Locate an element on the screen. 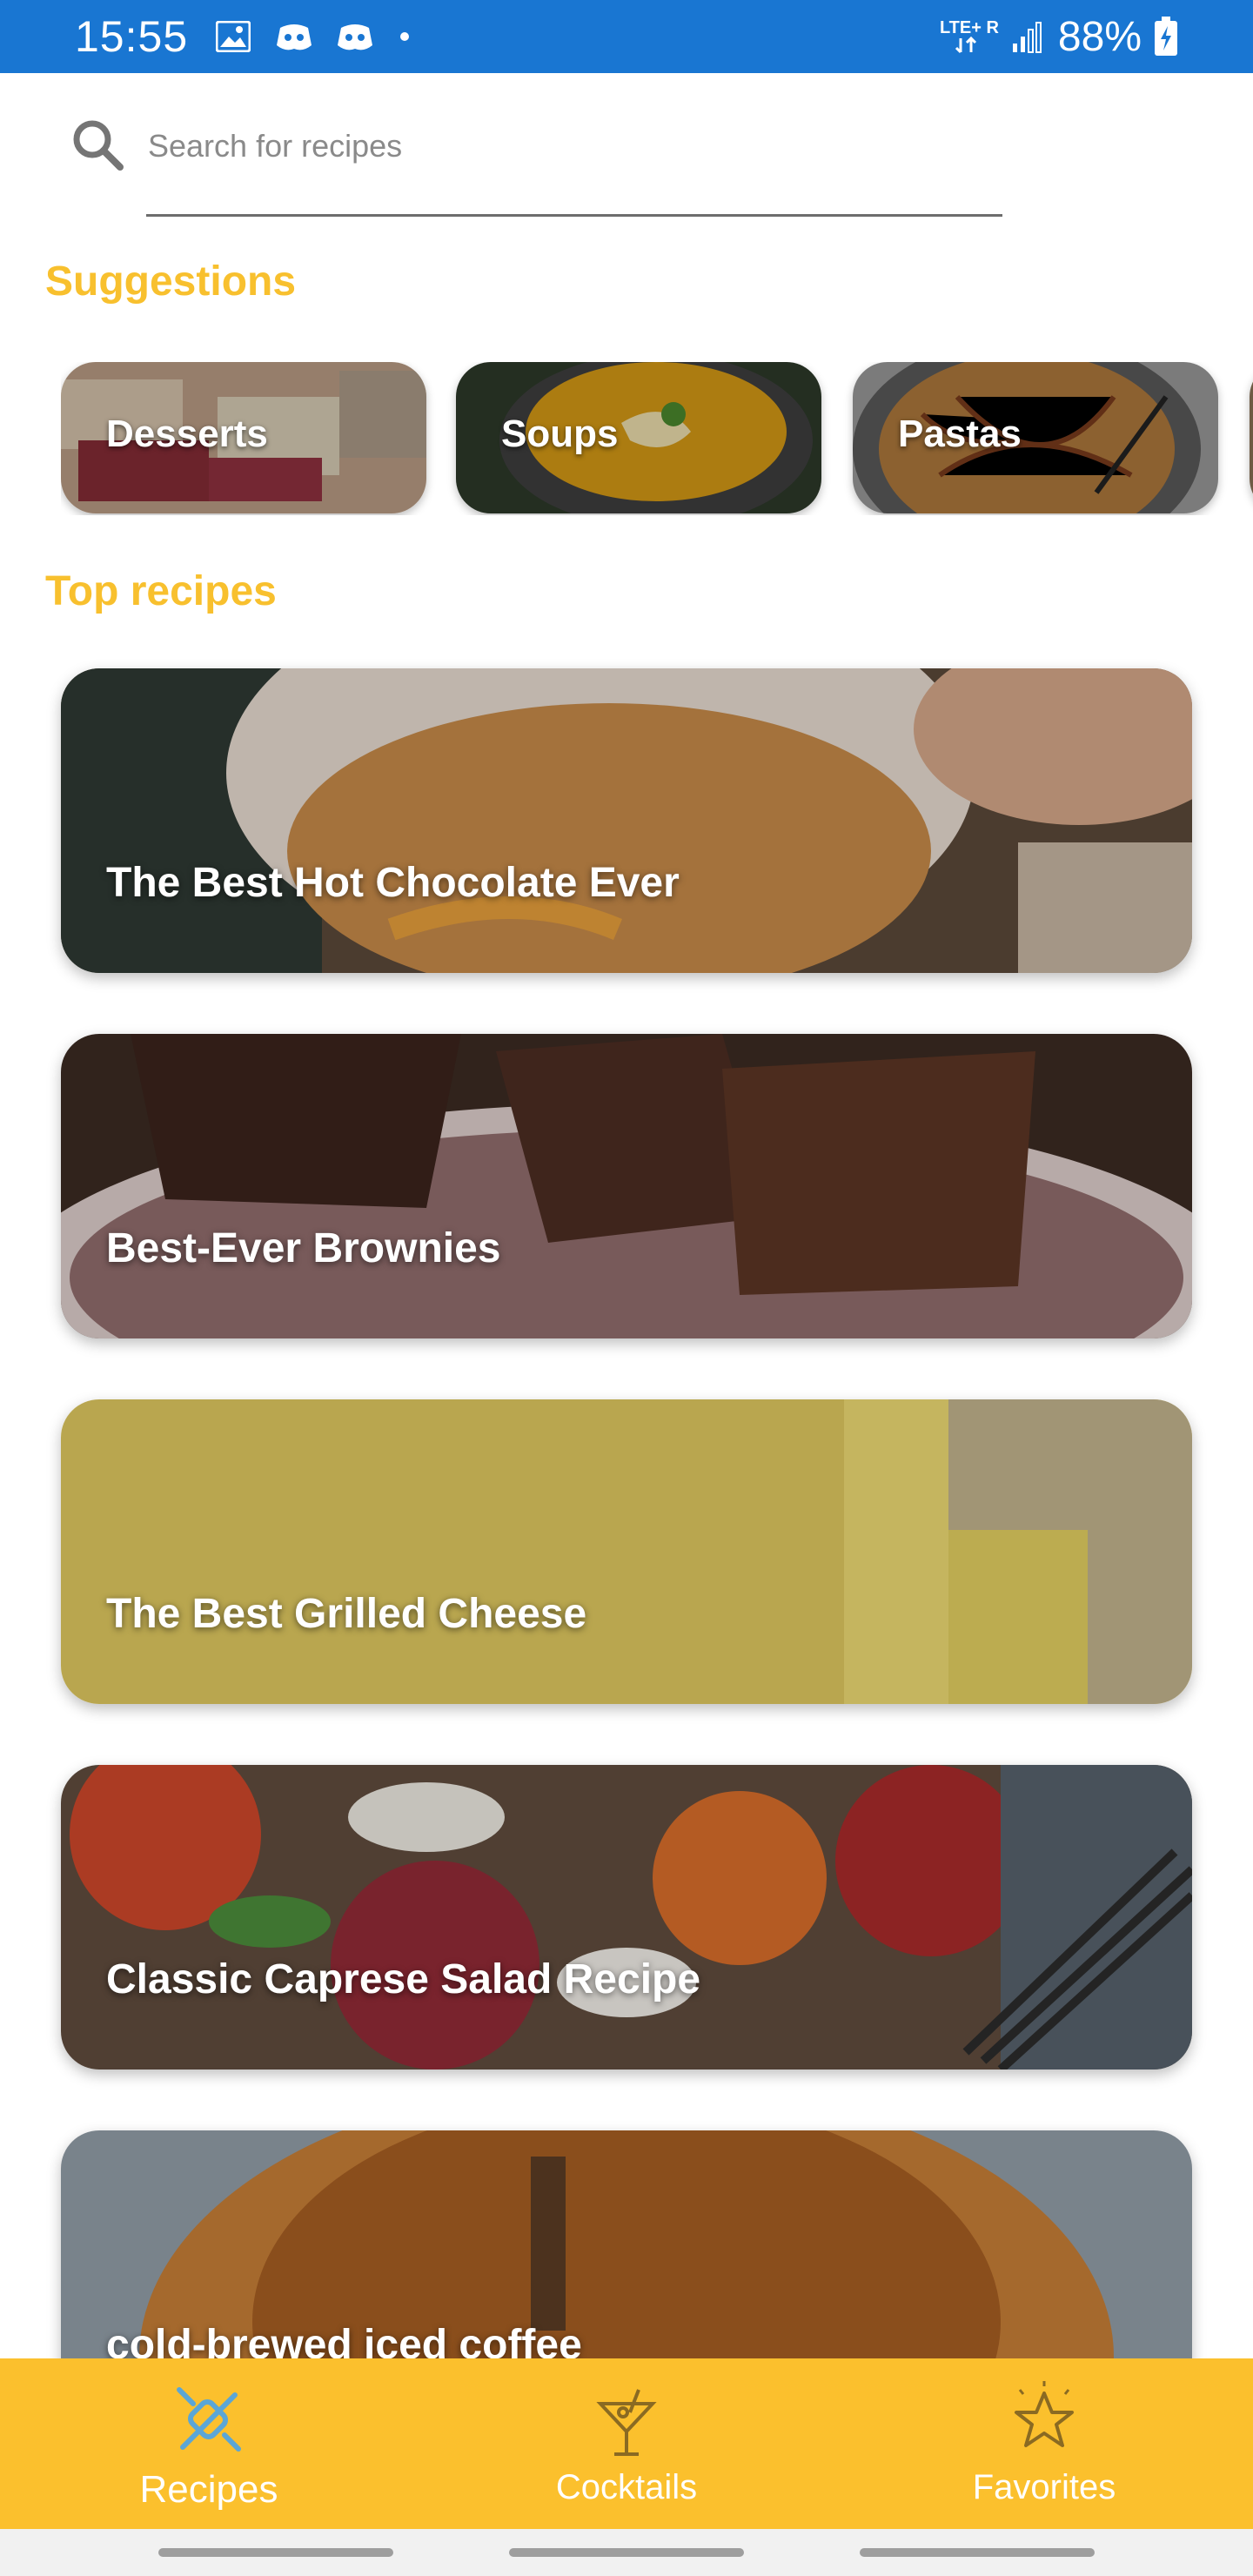 This screenshot has width=1253, height=2576. nav-label: Recipes is located at coordinates (208, 2489).